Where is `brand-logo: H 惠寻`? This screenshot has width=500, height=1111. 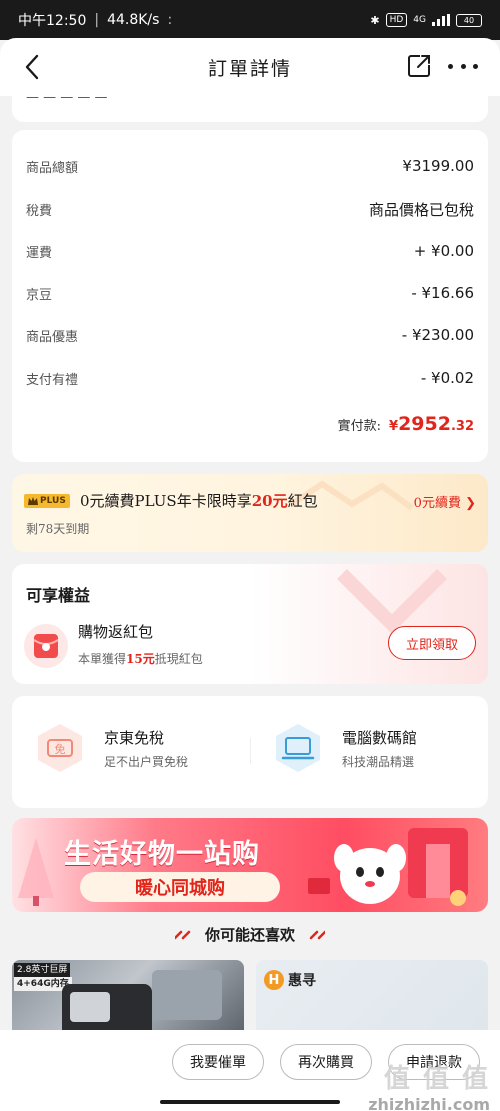 brand-logo: H 惠寻 is located at coordinates (290, 980).